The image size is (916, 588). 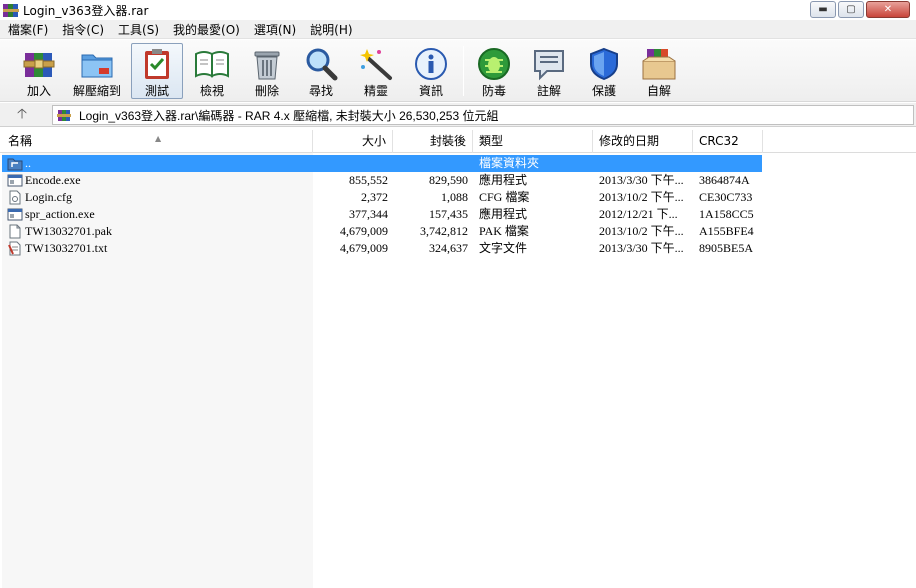 What do you see at coordinates (504, 197) in the screenshot?
I see `file-type: CFG 檔案` at bounding box center [504, 197].